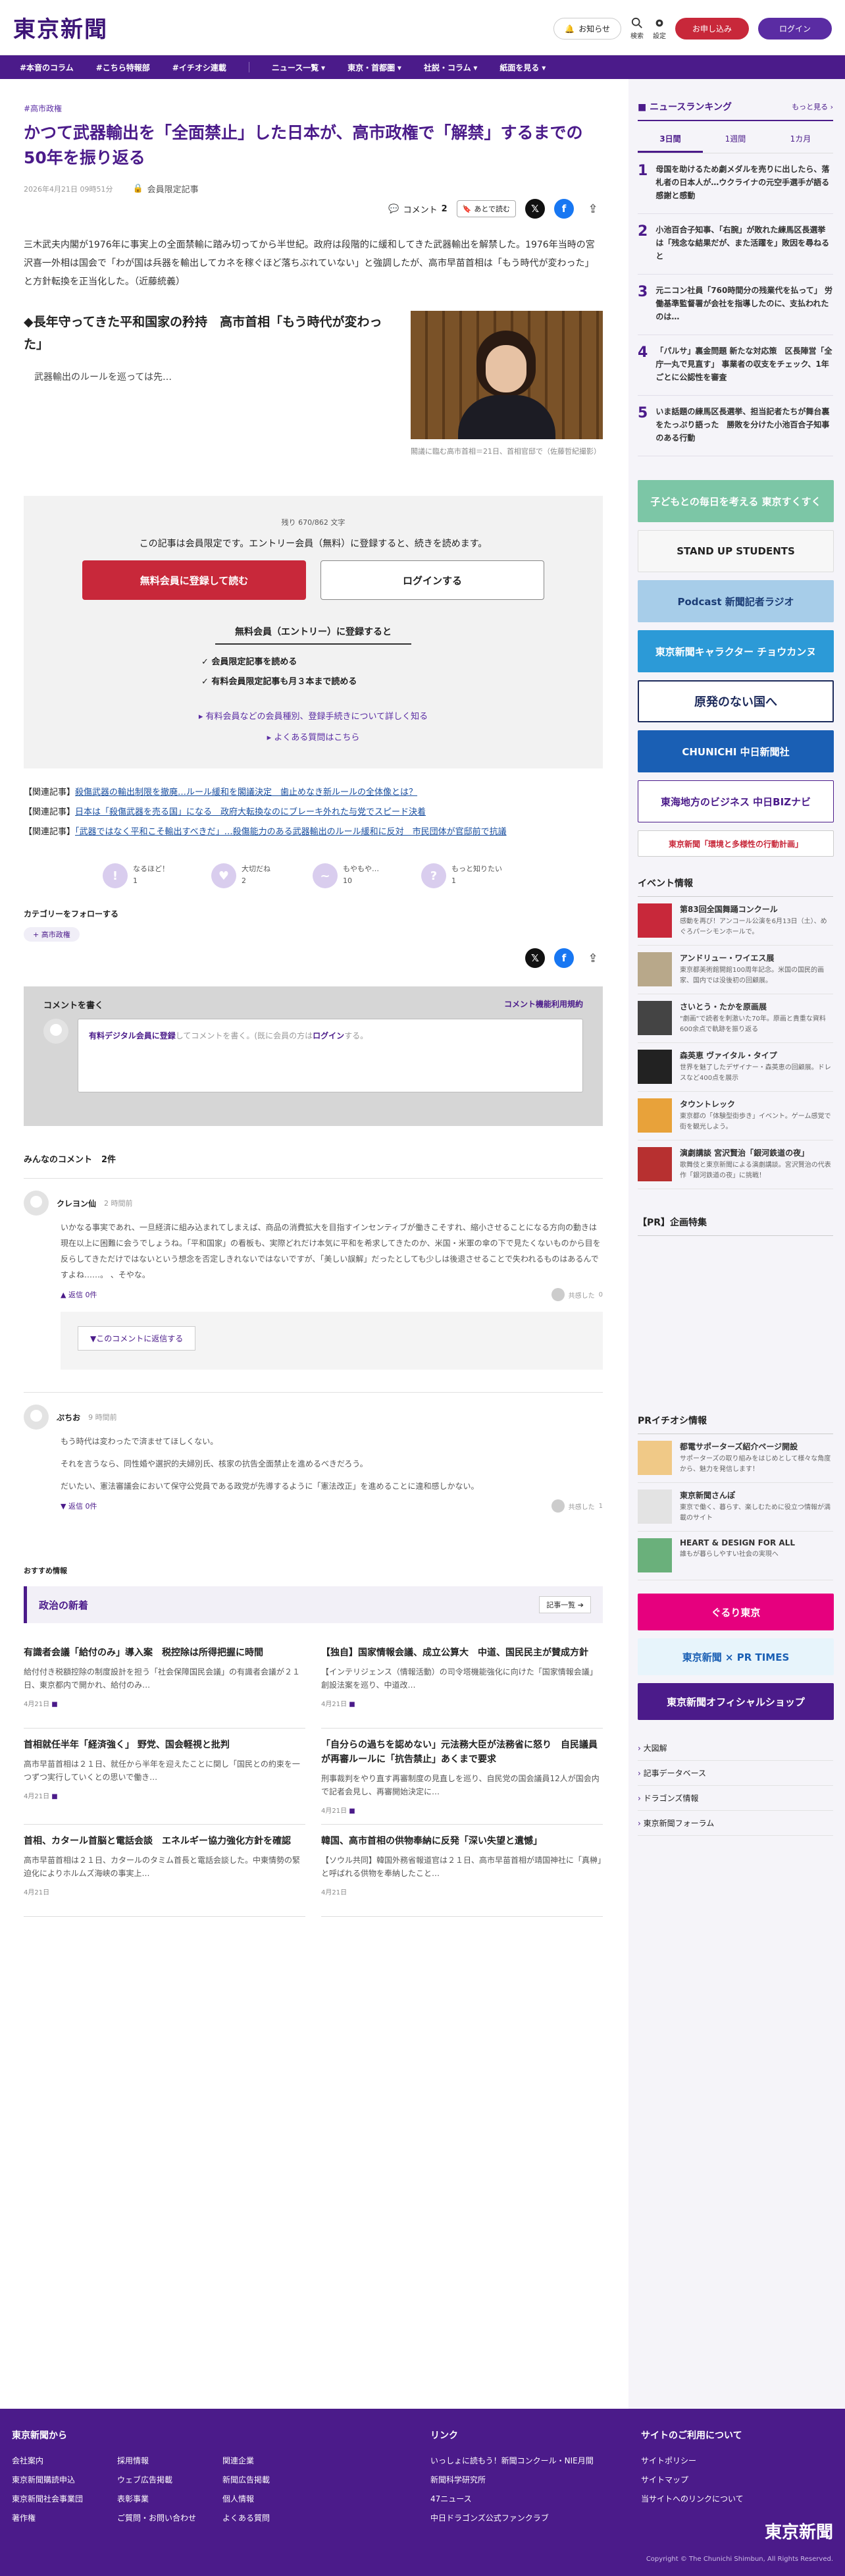  Describe the element at coordinates (659, 29) in the screenshot. I see `settings-button: 設定` at that location.